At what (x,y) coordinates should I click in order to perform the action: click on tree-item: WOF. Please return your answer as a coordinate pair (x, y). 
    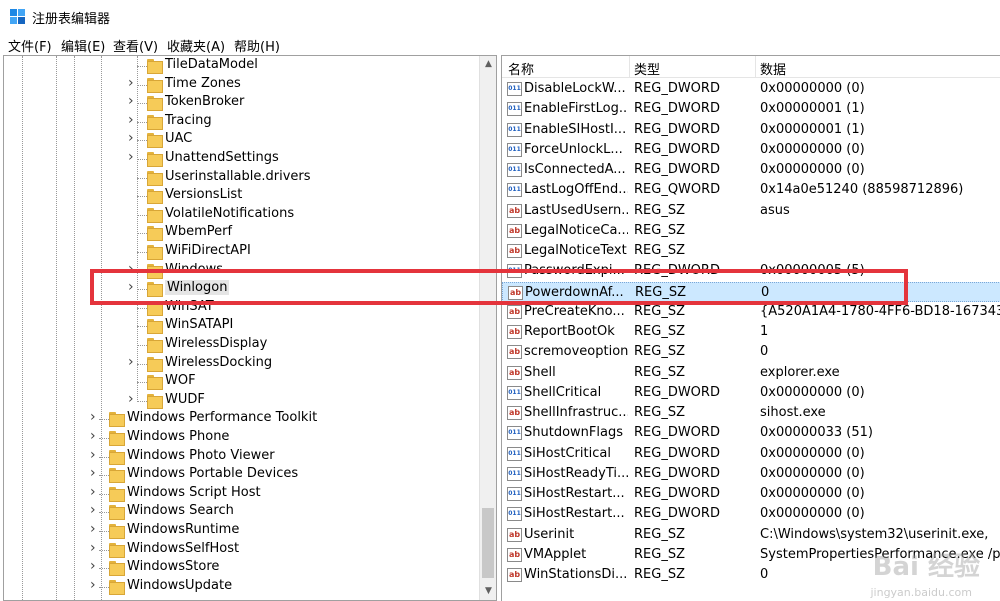
    Looking at the image, I should click on (242, 382).